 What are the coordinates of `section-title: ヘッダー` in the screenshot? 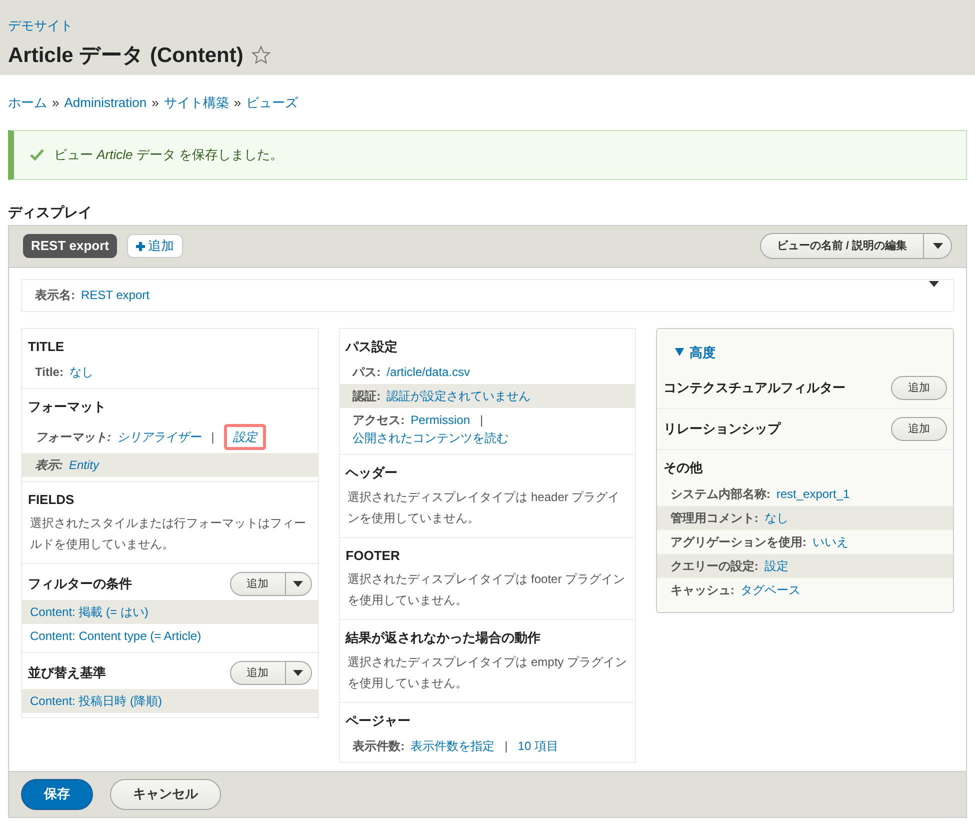 It's located at (372, 473).